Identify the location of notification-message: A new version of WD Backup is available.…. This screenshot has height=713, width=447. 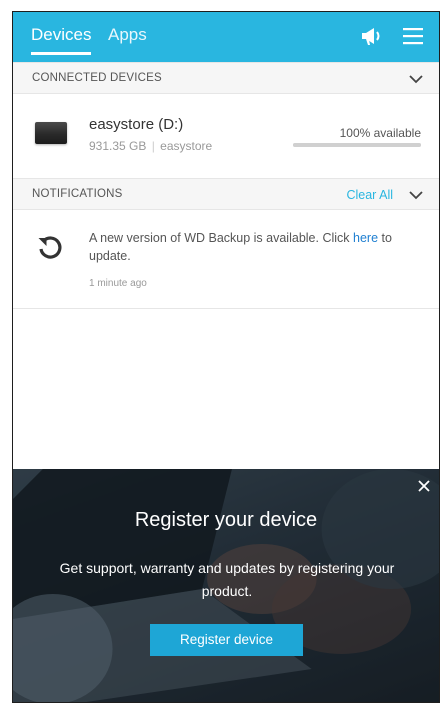
(249, 247).